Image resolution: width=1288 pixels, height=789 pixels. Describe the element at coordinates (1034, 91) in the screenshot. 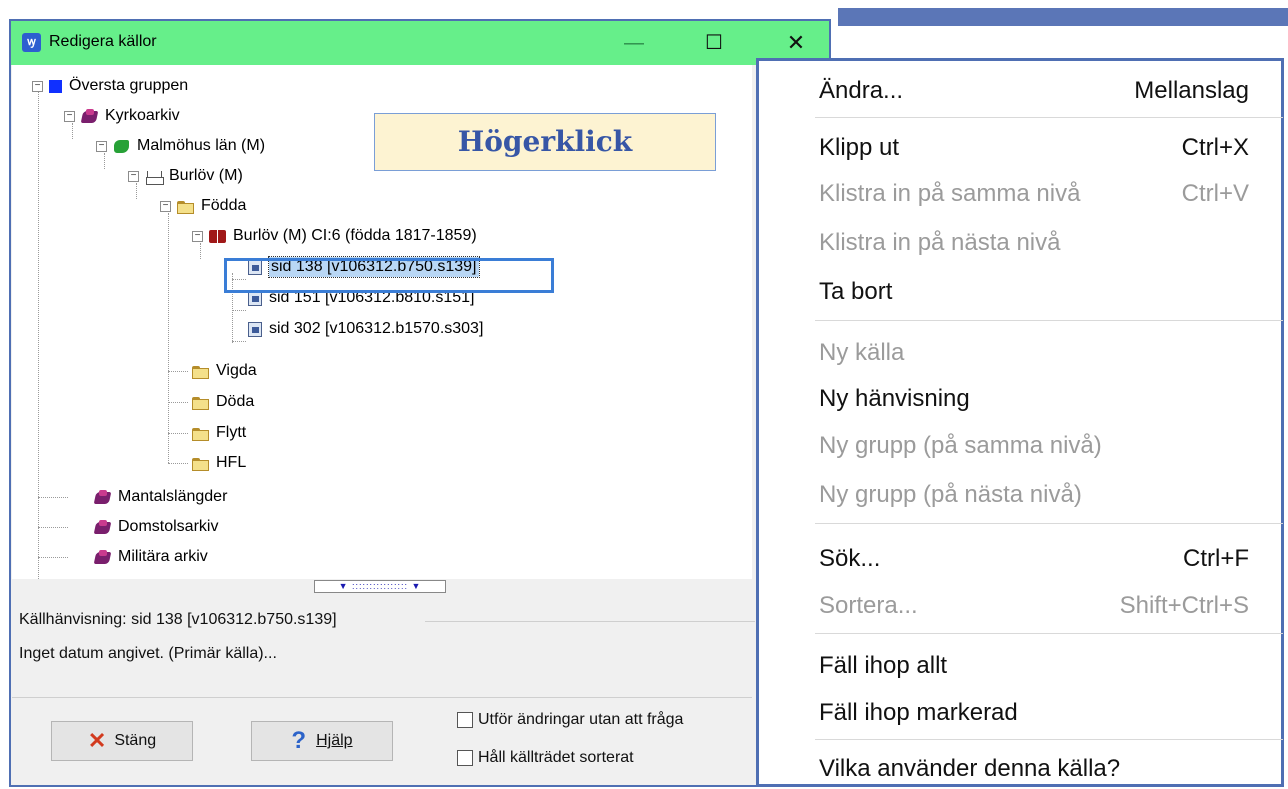

I see `menu-item-edit: Ändra... Mellanslag` at that location.